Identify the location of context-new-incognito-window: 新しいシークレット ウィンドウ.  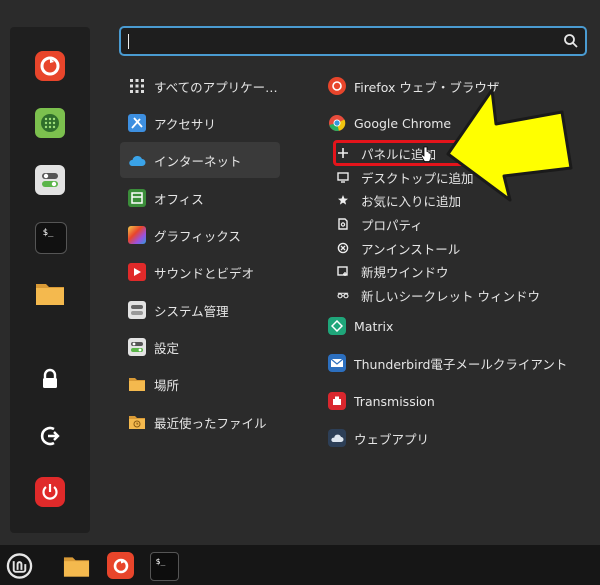
(447, 295).